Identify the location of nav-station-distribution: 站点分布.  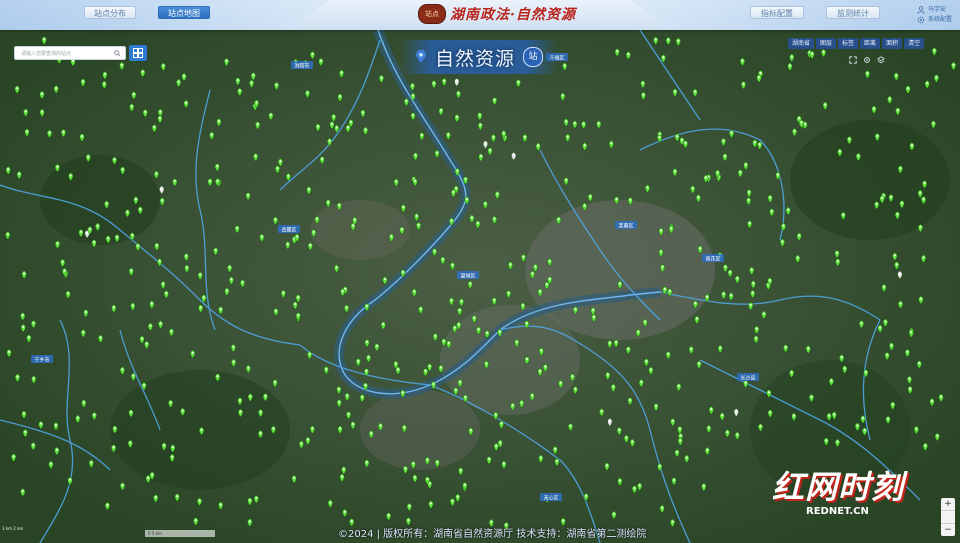
(110, 12).